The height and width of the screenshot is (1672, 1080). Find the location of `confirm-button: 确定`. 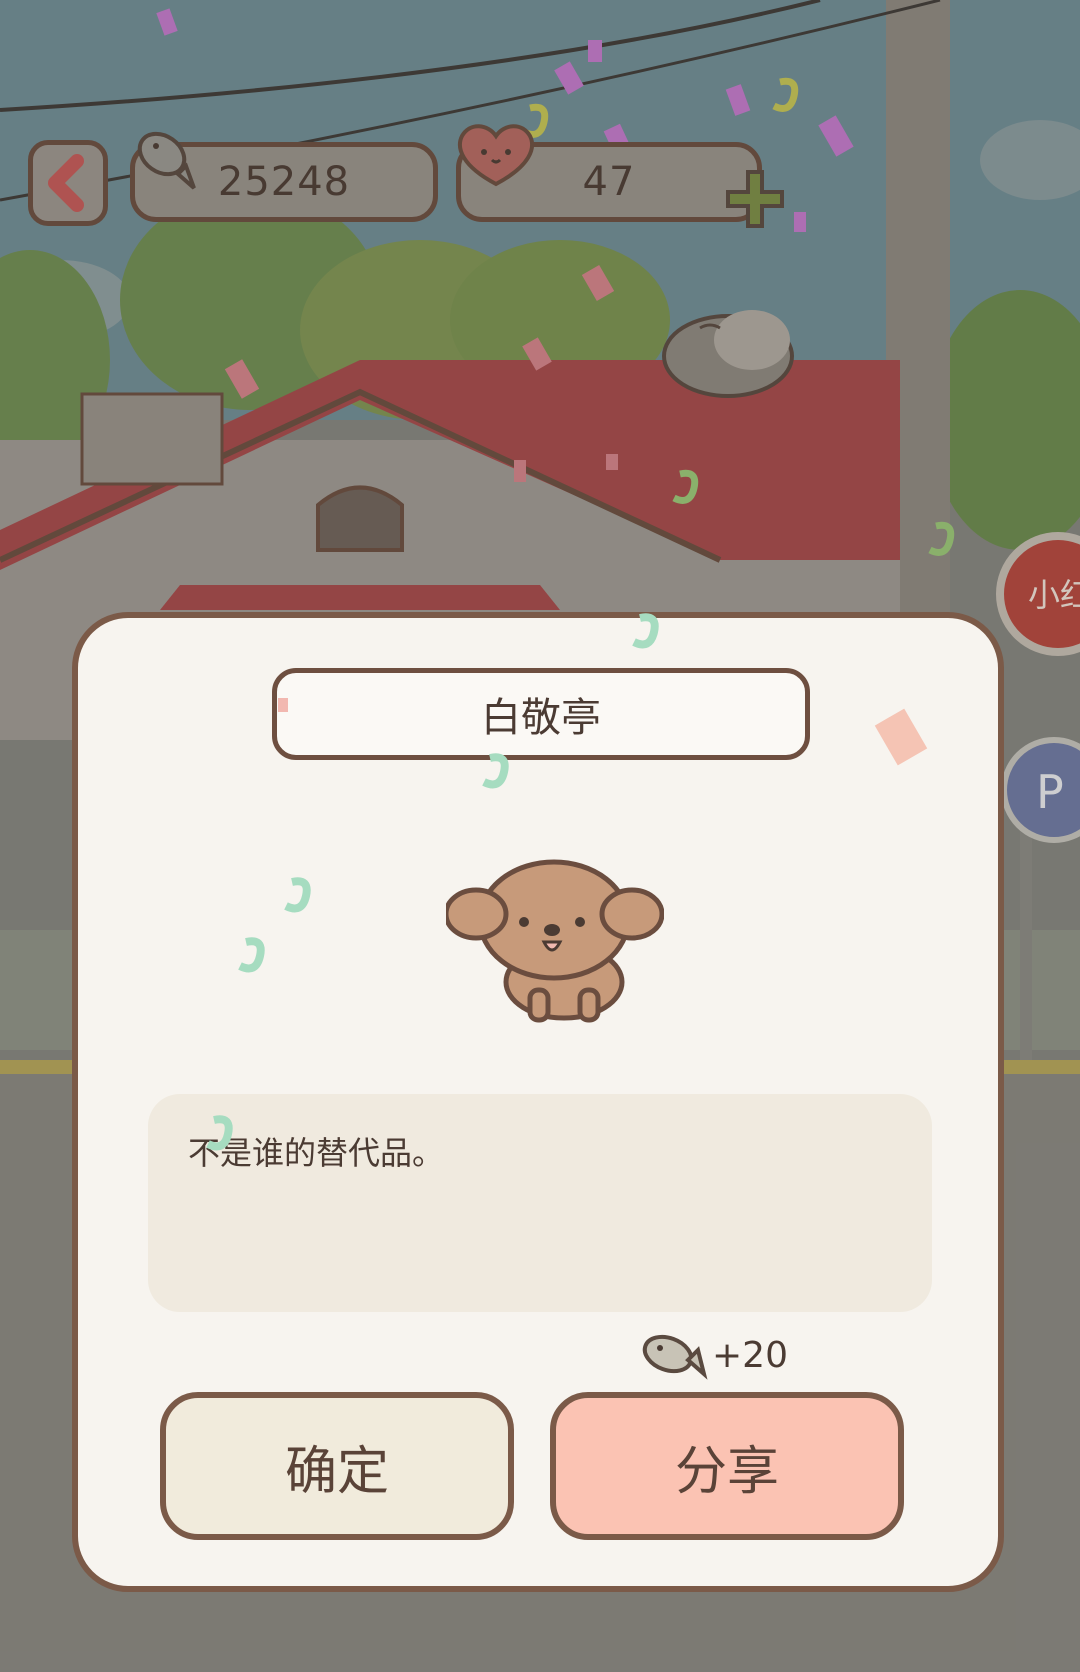

confirm-button: 确定 is located at coordinates (337, 1466).